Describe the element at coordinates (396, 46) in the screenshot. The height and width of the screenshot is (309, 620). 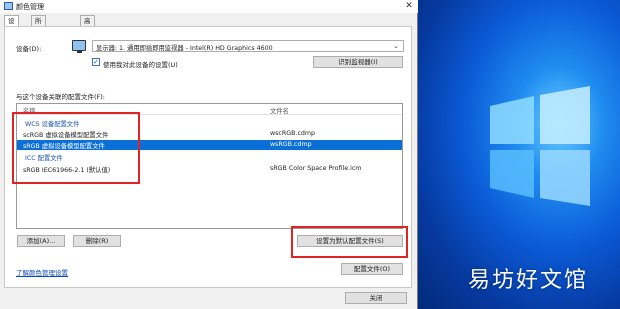
I see `chevron-down-icon: ⌄` at that location.